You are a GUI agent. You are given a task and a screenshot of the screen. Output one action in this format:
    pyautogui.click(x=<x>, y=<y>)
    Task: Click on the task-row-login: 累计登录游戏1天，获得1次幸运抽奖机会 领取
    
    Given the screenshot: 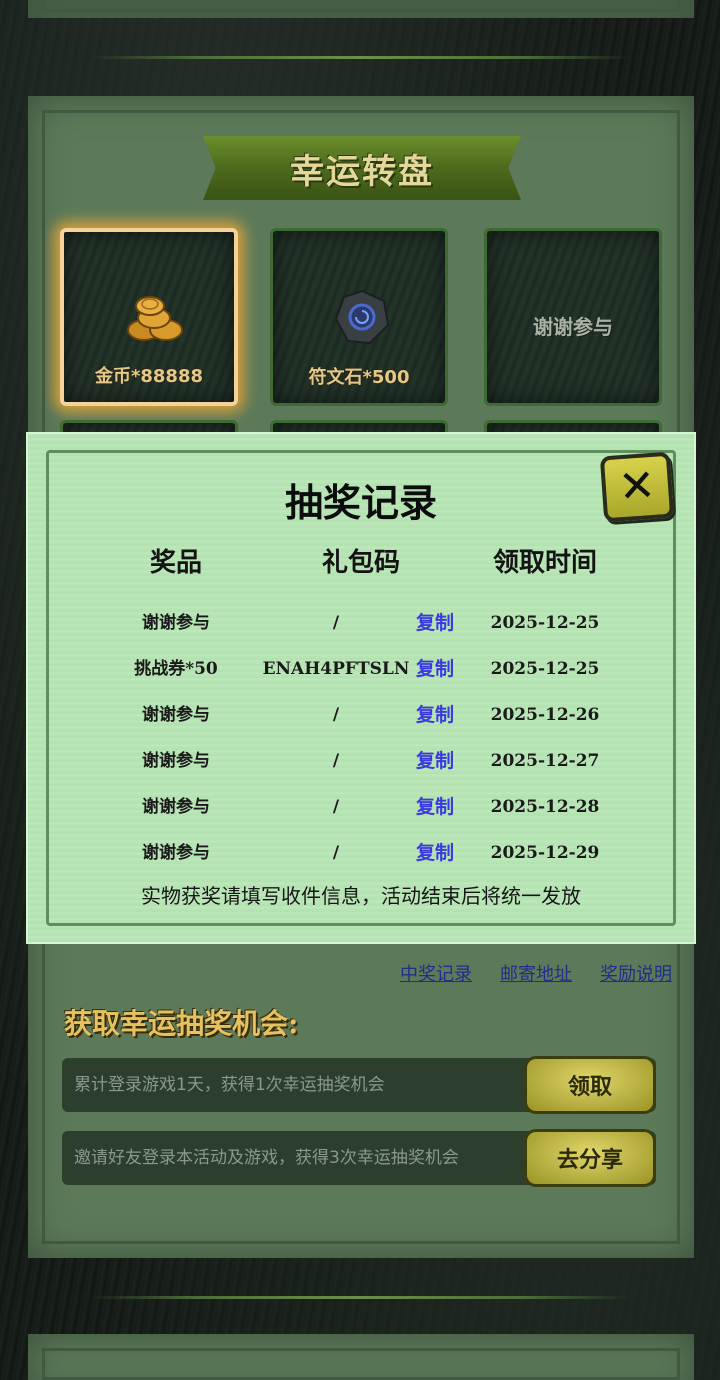 What is the action you would take?
    pyautogui.click(x=359, y=1085)
    